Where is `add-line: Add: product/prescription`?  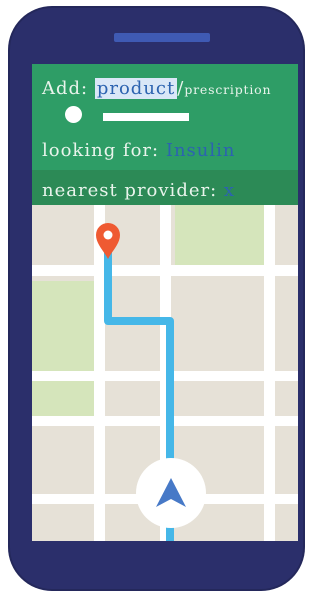
add-line: Add: product/prescription is located at coordinates (156, 88).